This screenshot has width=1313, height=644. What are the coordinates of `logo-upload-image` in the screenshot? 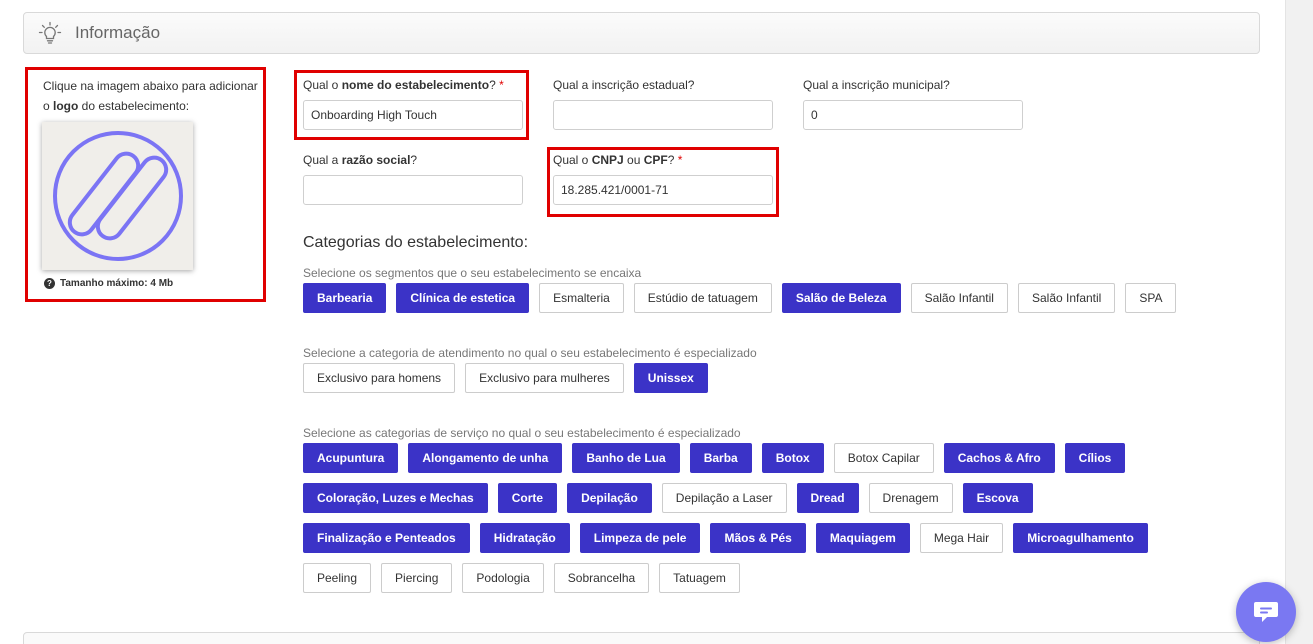 It's located at (117, 196).